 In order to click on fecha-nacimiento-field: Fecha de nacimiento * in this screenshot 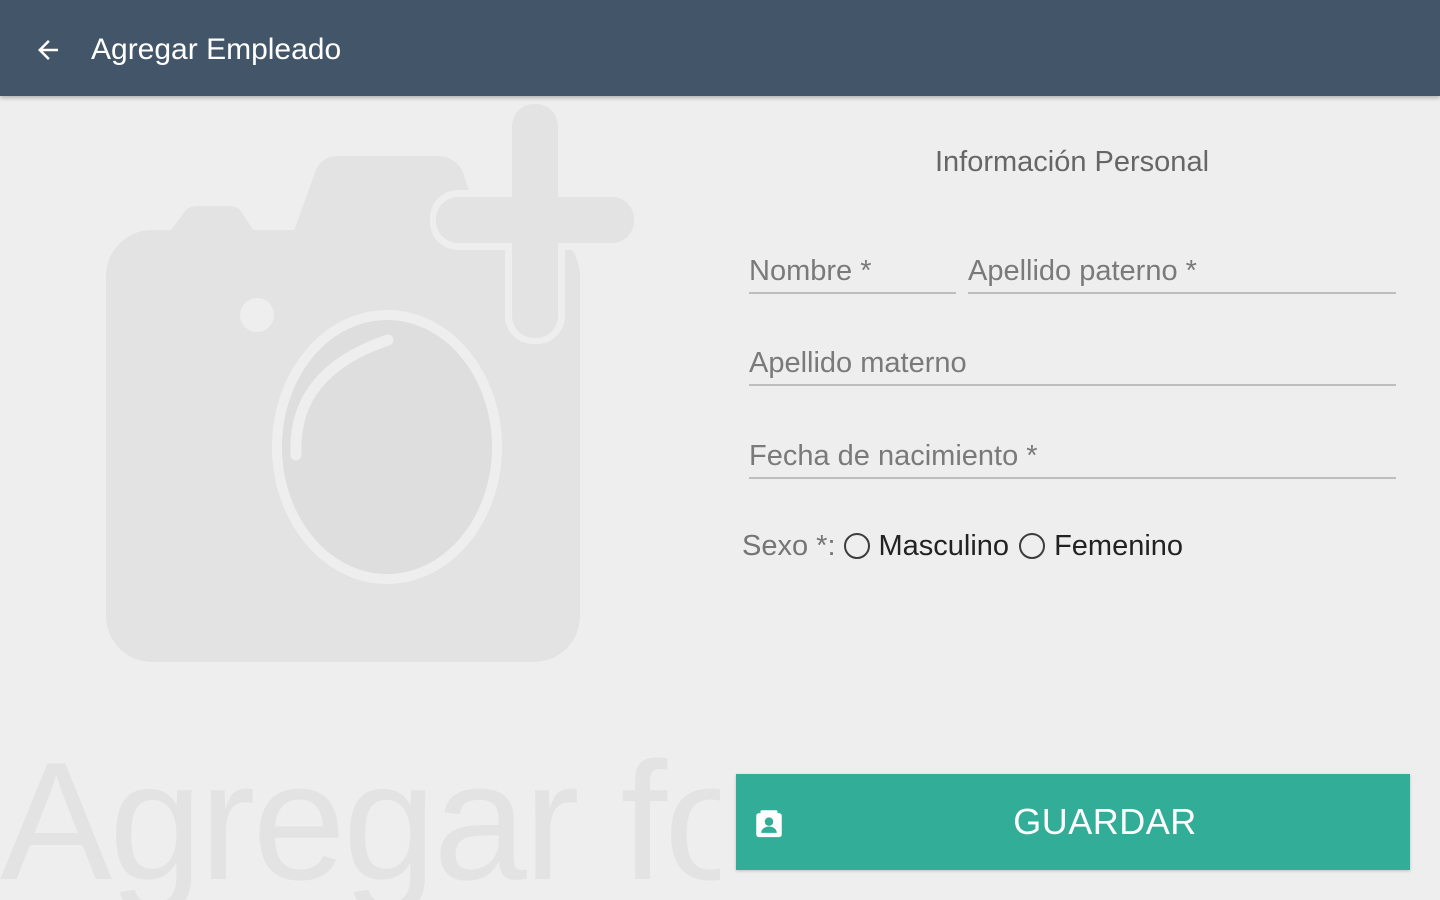, I will do `click(1072, 456)`.